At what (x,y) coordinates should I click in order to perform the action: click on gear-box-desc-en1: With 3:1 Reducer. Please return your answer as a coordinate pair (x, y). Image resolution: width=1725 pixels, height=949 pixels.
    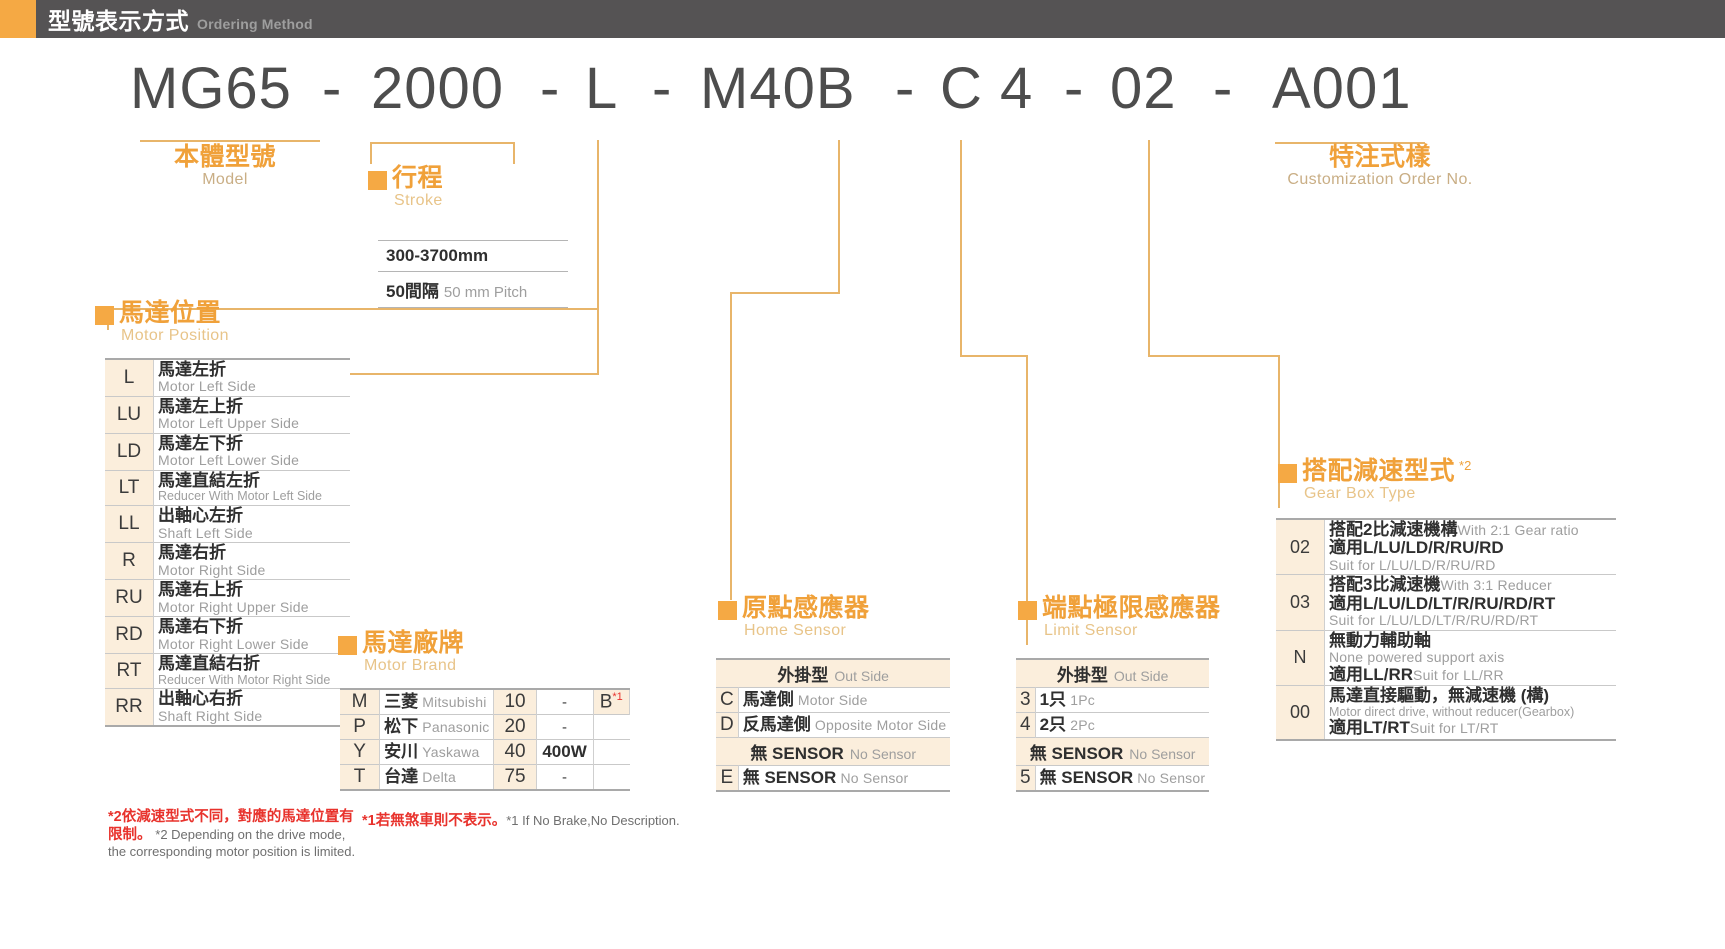
    Looking at the image, I should click on (1496, 585).